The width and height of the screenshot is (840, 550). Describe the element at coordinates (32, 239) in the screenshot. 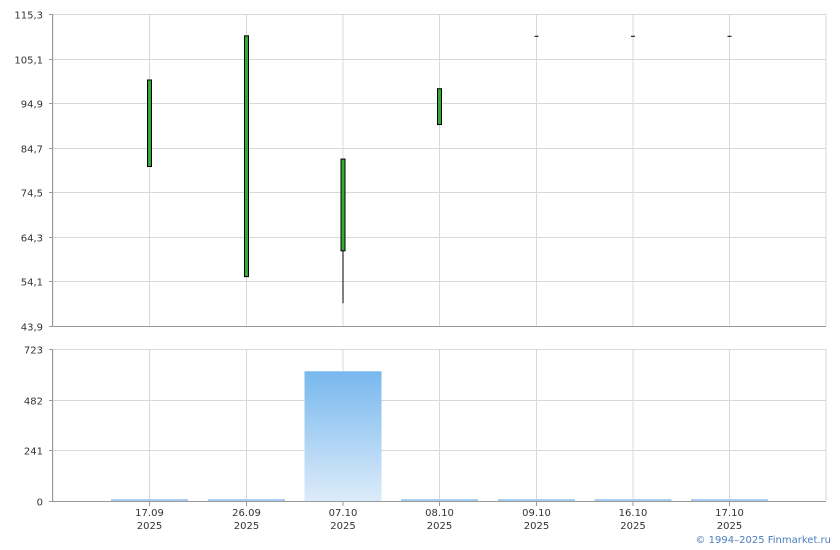

I see `price-y-tick-label: 64,3` at that location.